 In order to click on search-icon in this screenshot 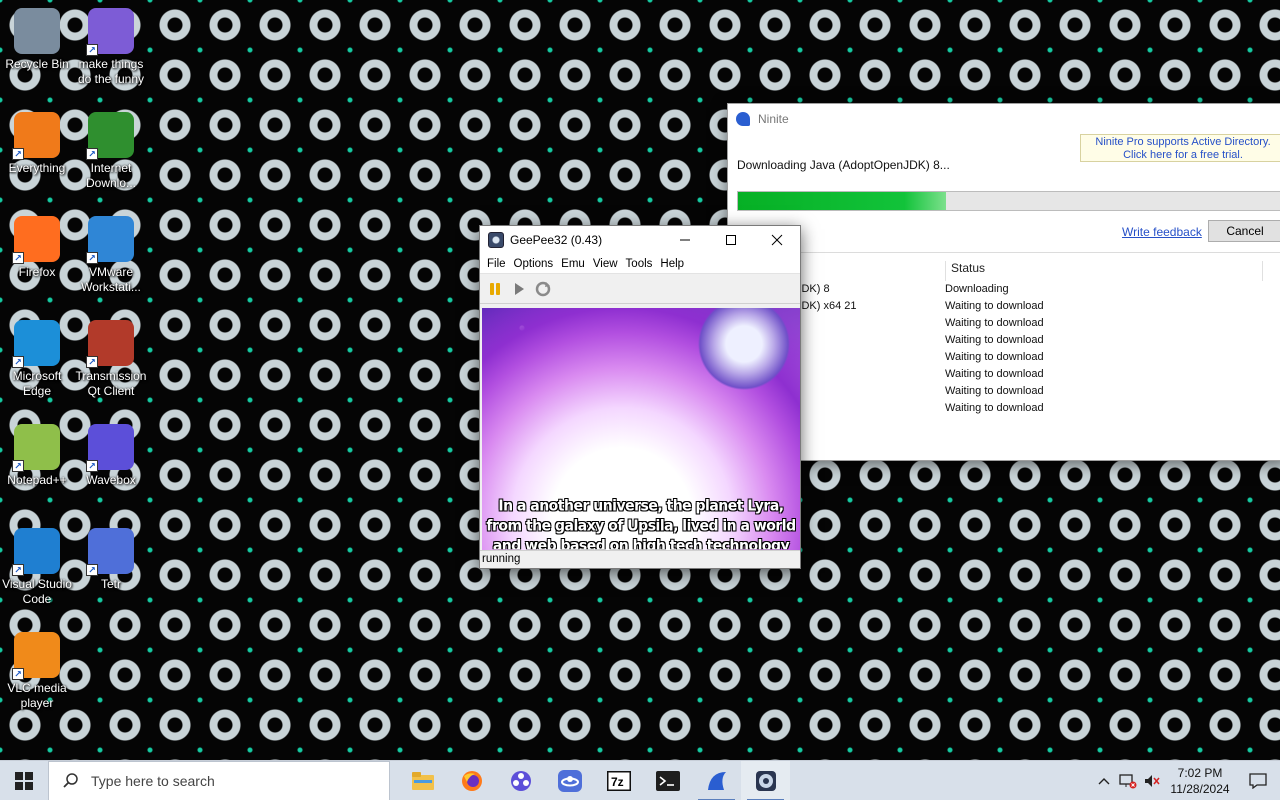, I will do `click(70, 780)`.